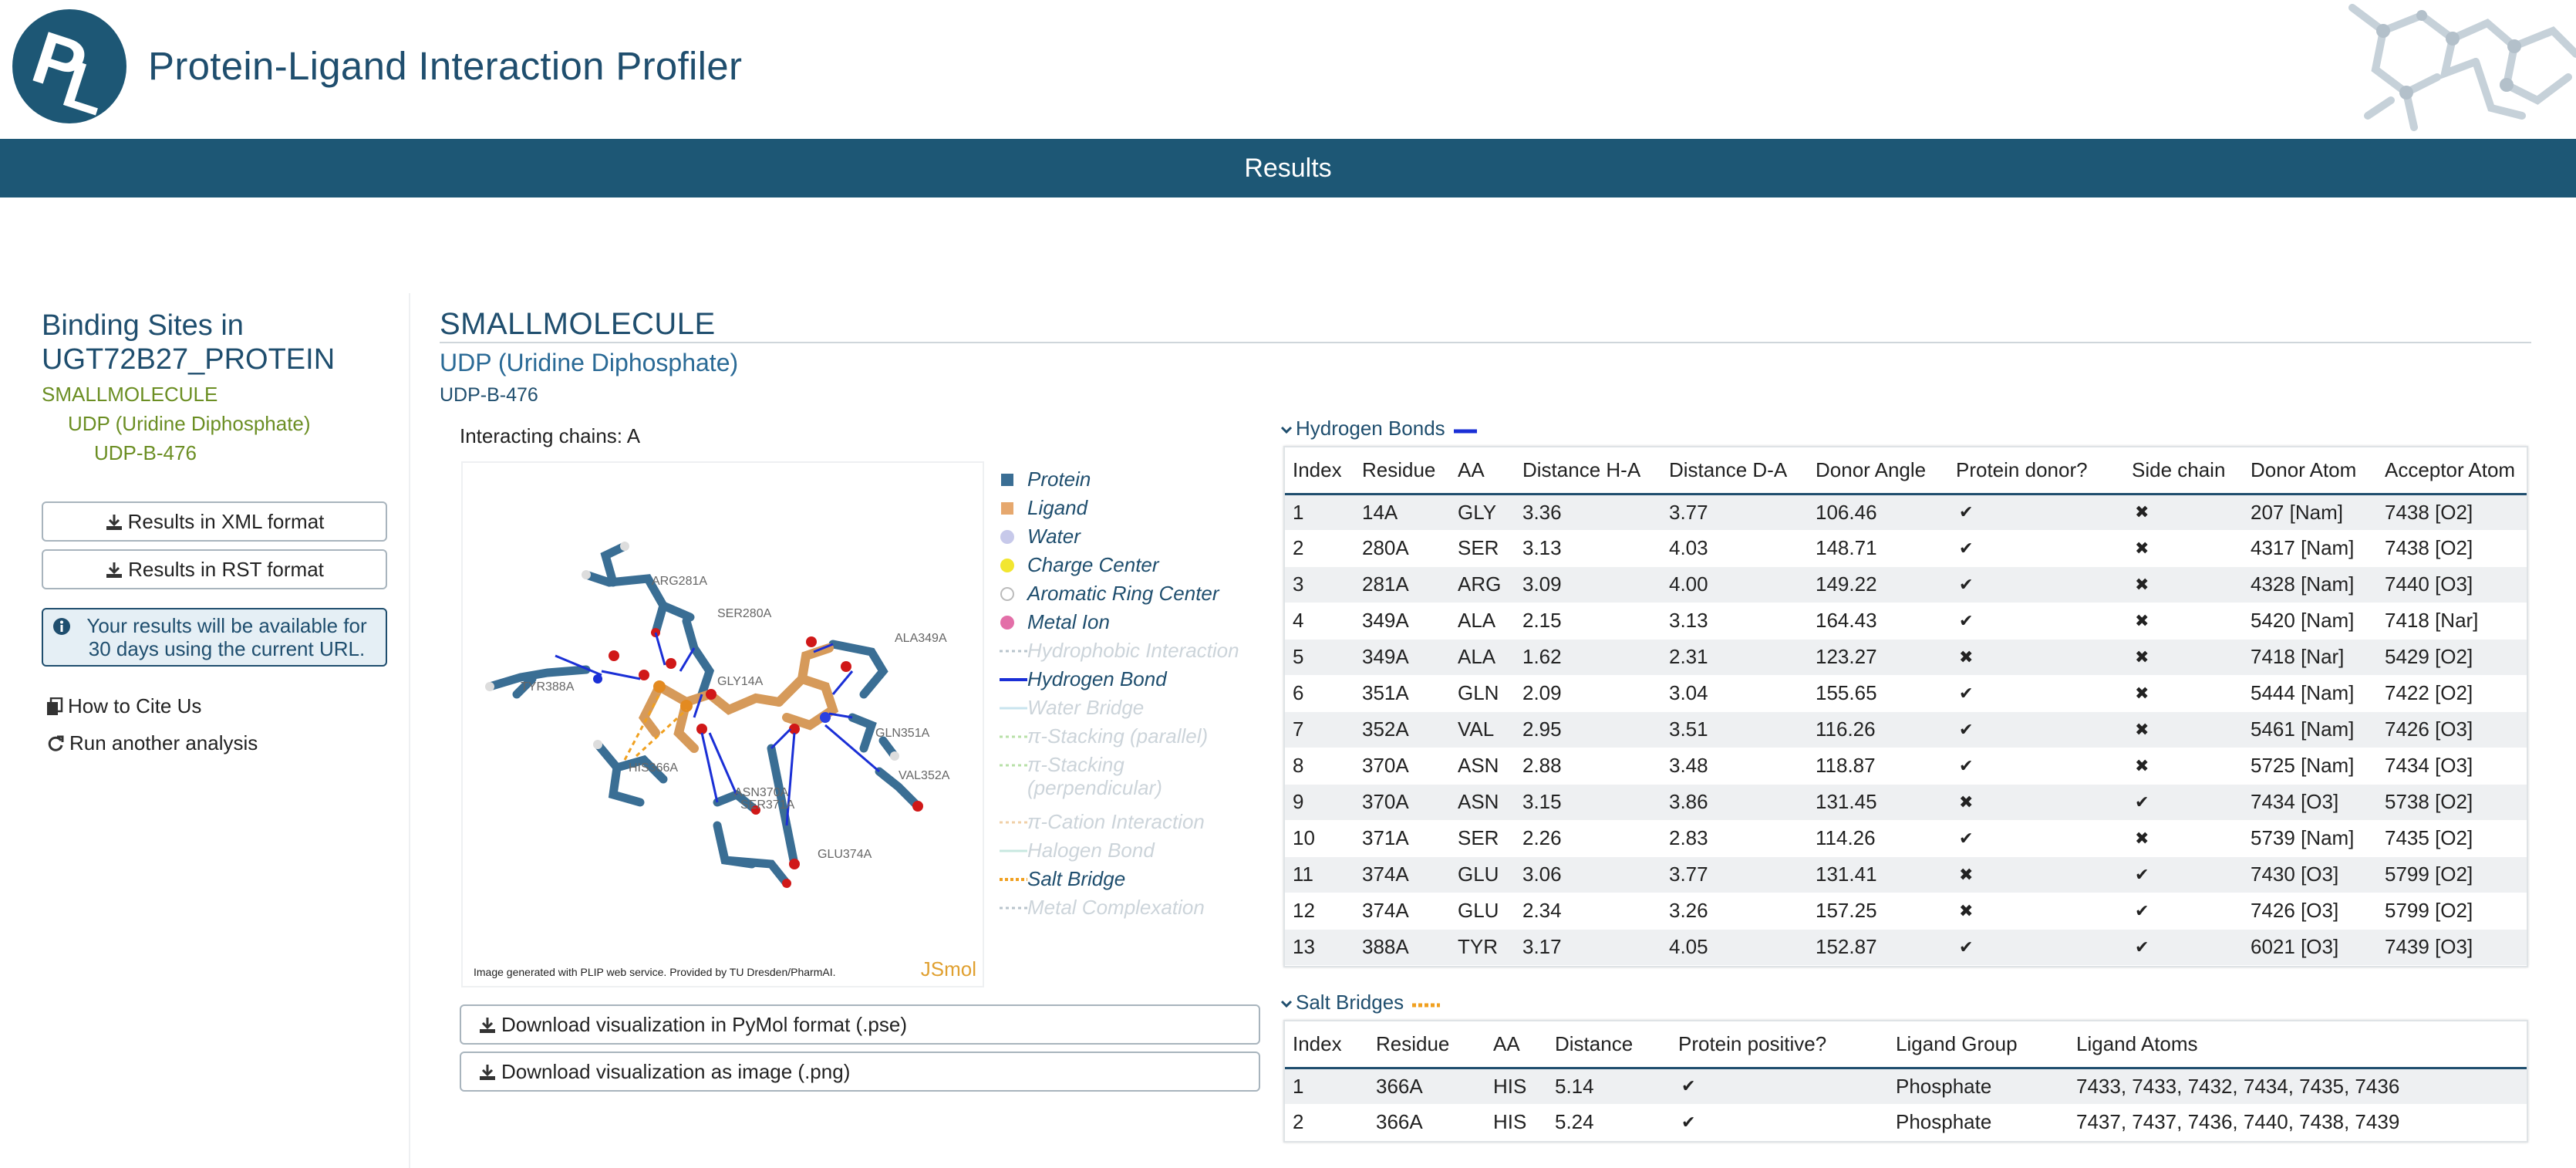 This screenshot has height=1168, width=2576. What do you see at coordinates (226, 521) in the screenshot?
I see `xml-results-label: Results in XML format` at bounding box center [226, 521].